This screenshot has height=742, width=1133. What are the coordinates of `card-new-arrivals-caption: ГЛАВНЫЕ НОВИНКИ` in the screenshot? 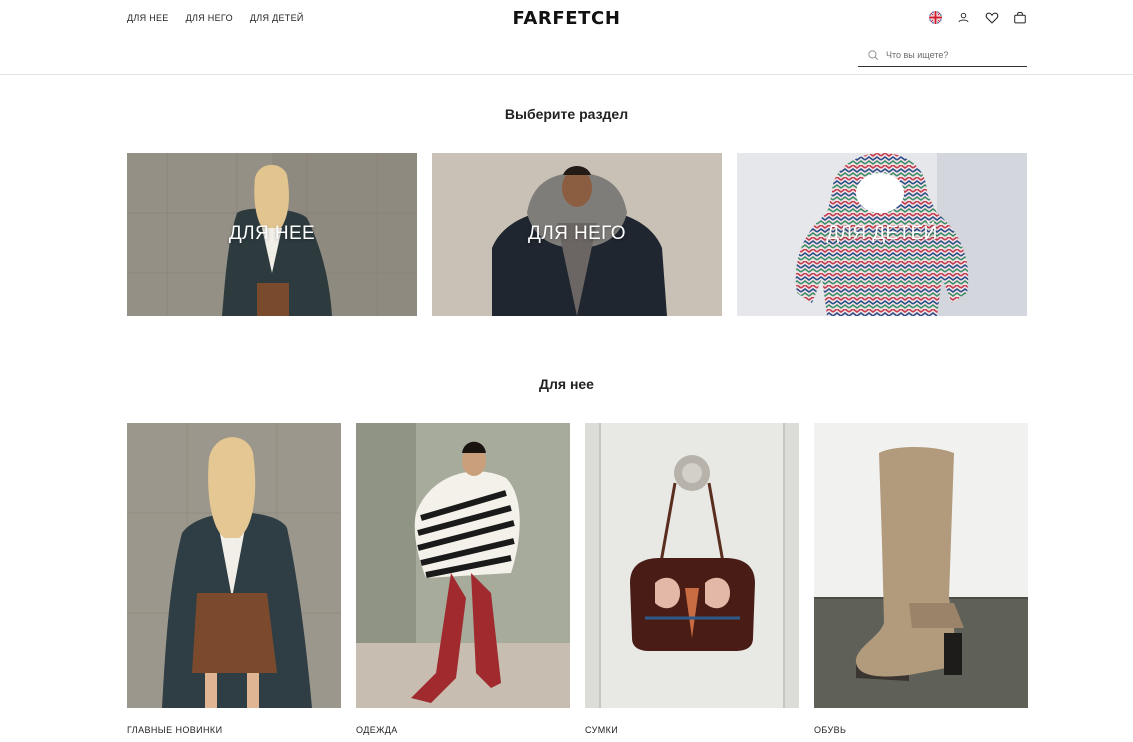 It's located at (175, 730).